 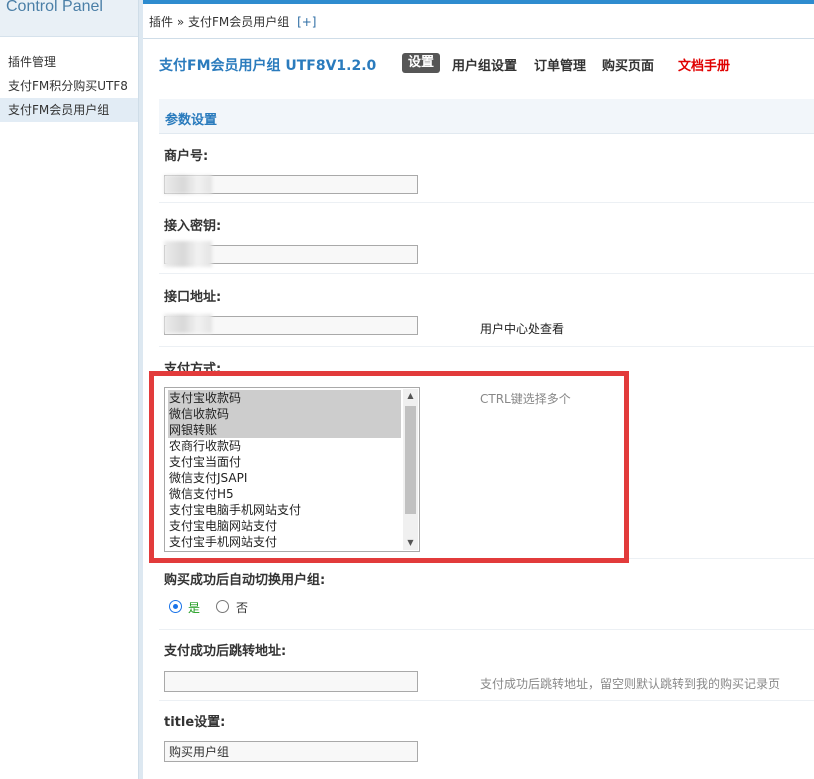 I want to click on auto-switch-no-radio, so click(x=222, y=606).